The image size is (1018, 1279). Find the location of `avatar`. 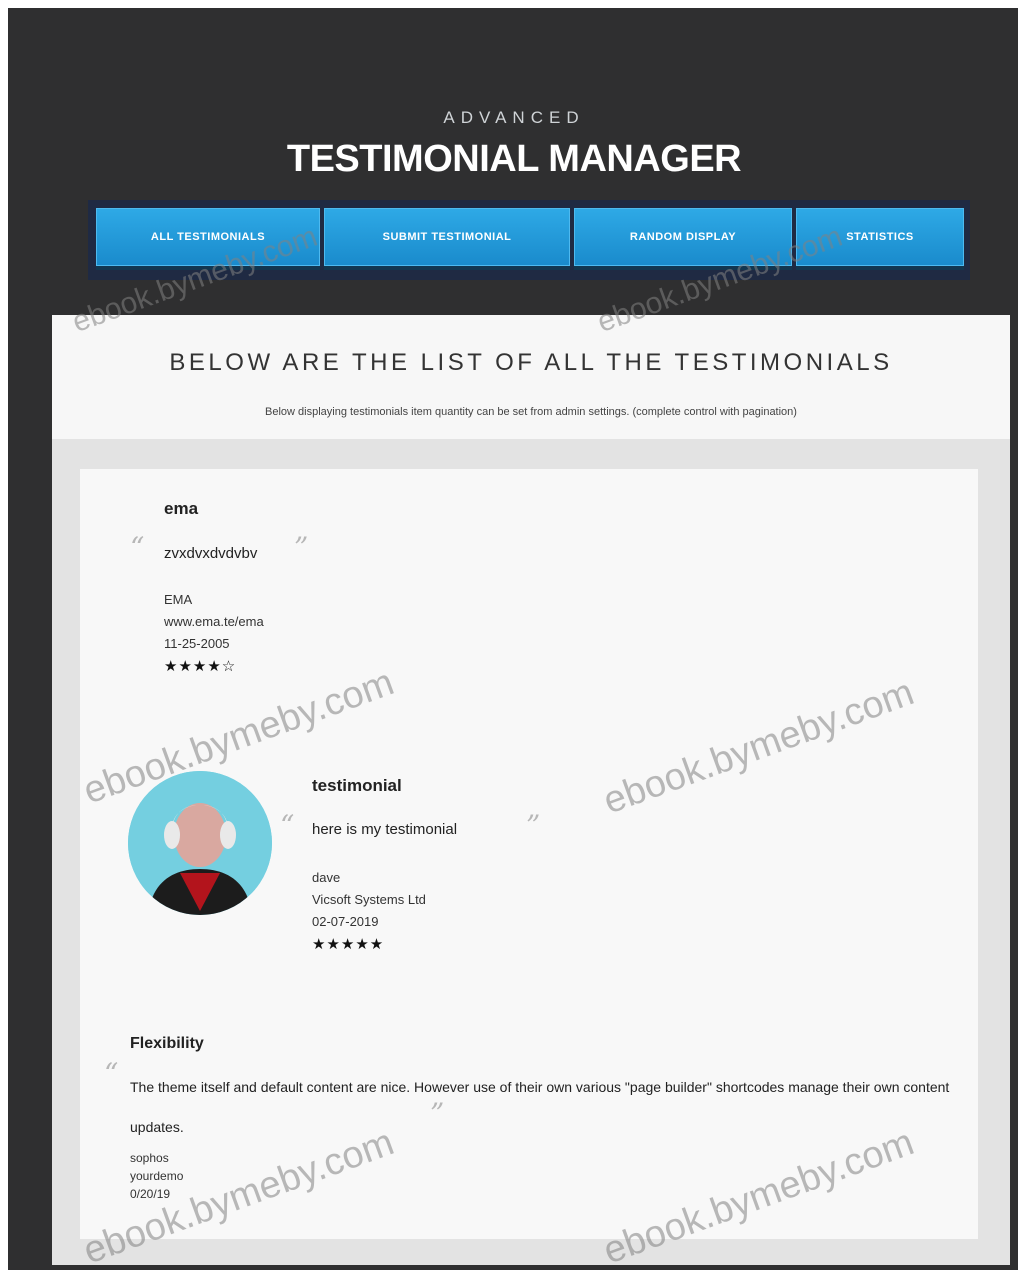

avatar is located at coordinates (200, 843).